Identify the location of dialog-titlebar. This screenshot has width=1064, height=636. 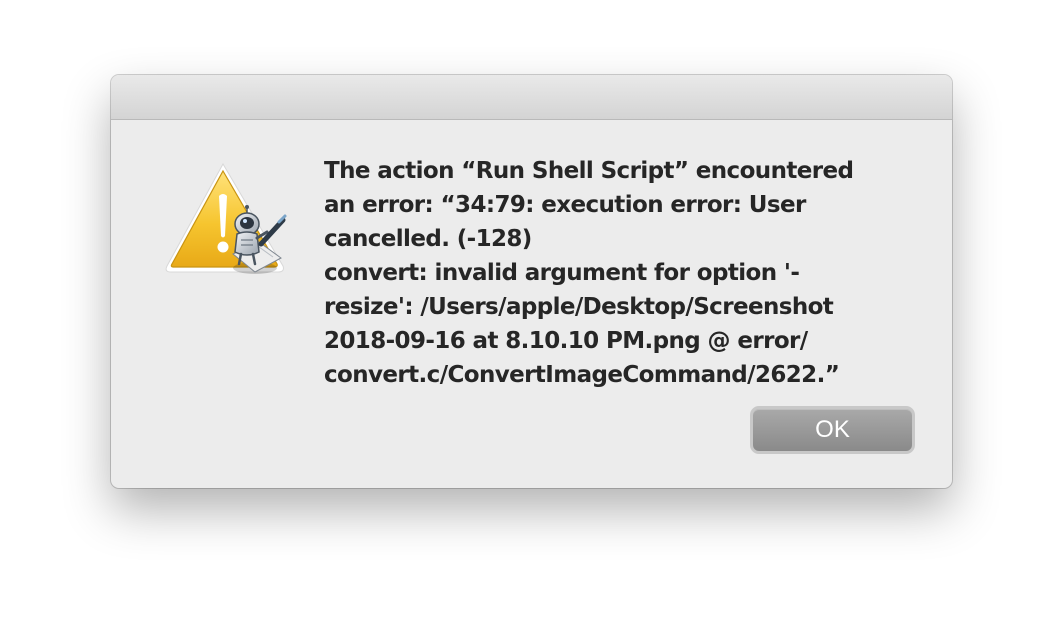
(531, 97).